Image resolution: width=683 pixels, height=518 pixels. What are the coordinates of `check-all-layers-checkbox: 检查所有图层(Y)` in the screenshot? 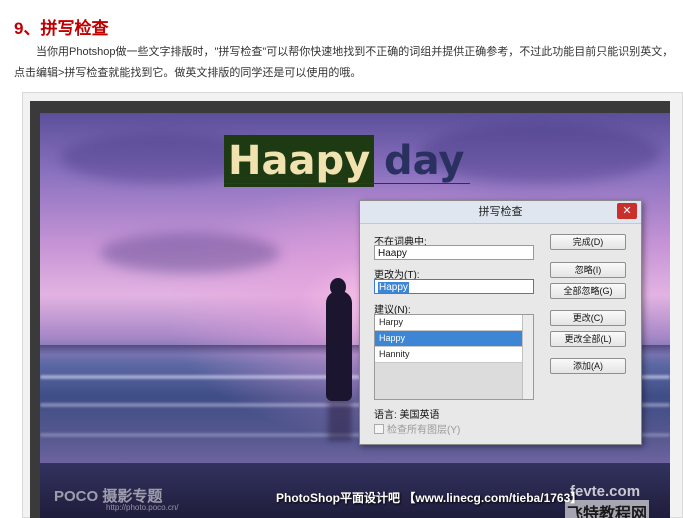 It's located at (417, 428).